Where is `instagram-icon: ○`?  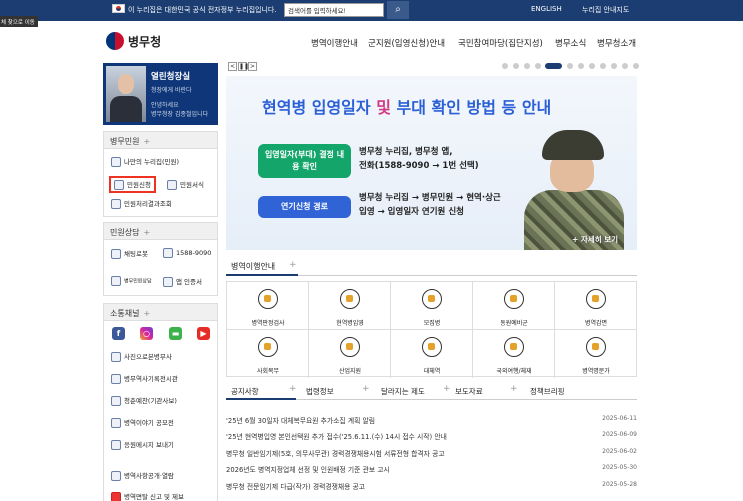 instagram-icon: ○ is located at coordinates (146, 333).